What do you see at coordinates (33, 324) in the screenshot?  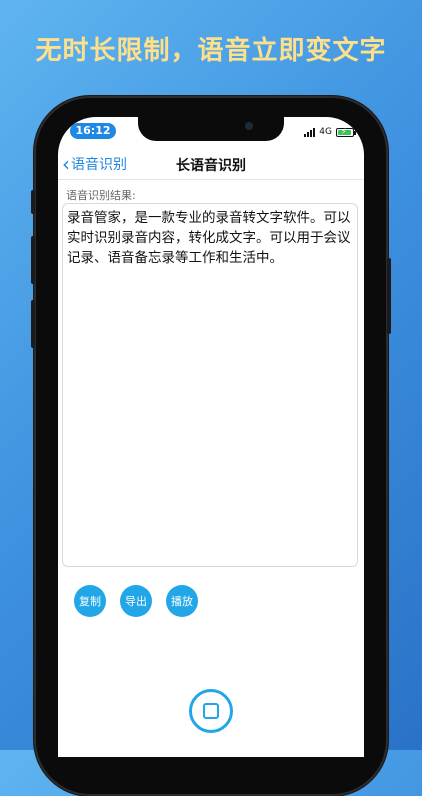 I see `phone-volume-down` at bounding box center [33, 324].